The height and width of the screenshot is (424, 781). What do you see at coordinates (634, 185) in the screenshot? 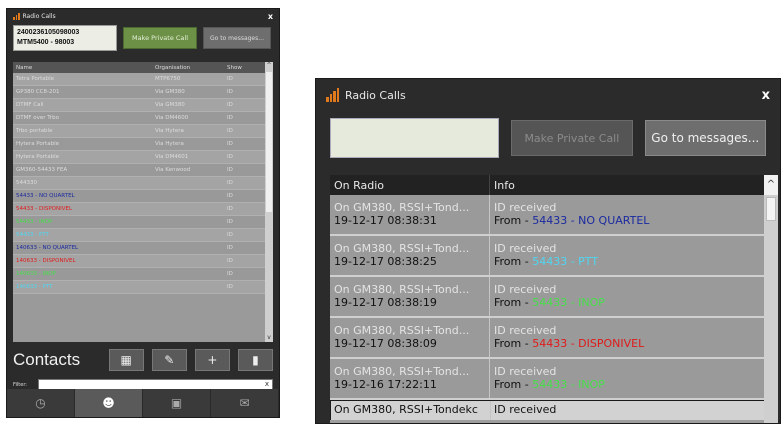
I see `column-header-info: Info` at bounding box center [634, 185].